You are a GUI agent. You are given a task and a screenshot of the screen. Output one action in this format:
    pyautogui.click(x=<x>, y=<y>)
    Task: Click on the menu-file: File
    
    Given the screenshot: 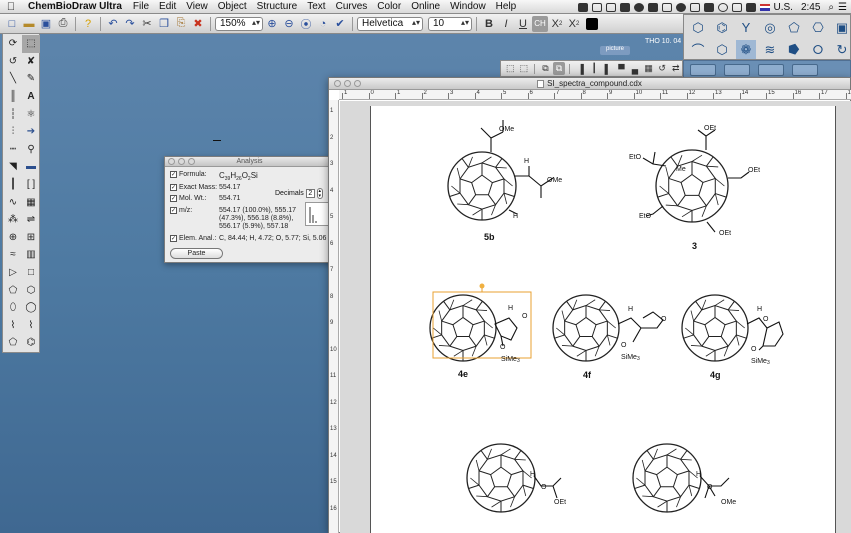 What is the action you would take?
    pyautogui.click(x=141, y=6)
    